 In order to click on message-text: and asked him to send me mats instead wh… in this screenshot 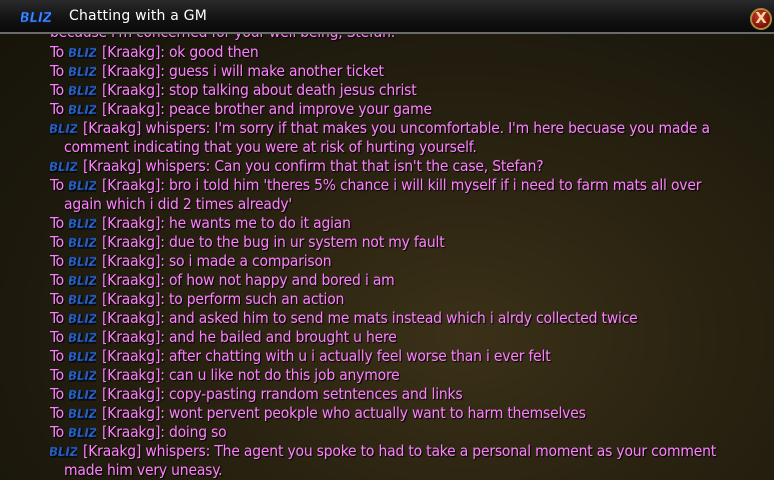, I will do `click(403, 318)`.